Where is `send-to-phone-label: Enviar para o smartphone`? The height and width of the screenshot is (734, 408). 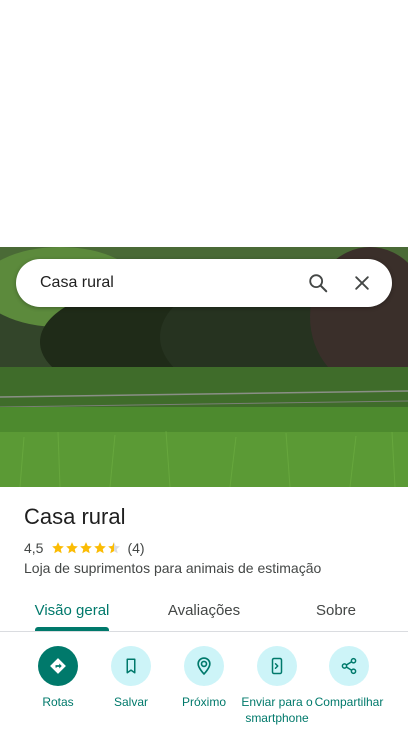
send-to-phone-label: Enviar para o smartphone is located at coordinates (277, 710).